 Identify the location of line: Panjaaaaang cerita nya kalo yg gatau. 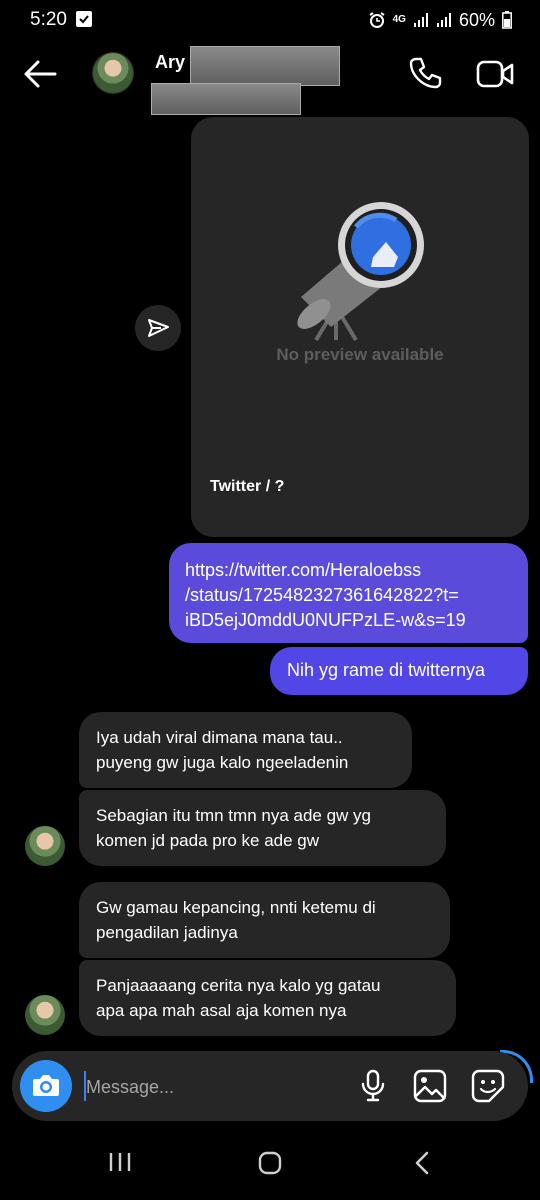
(238, 985).